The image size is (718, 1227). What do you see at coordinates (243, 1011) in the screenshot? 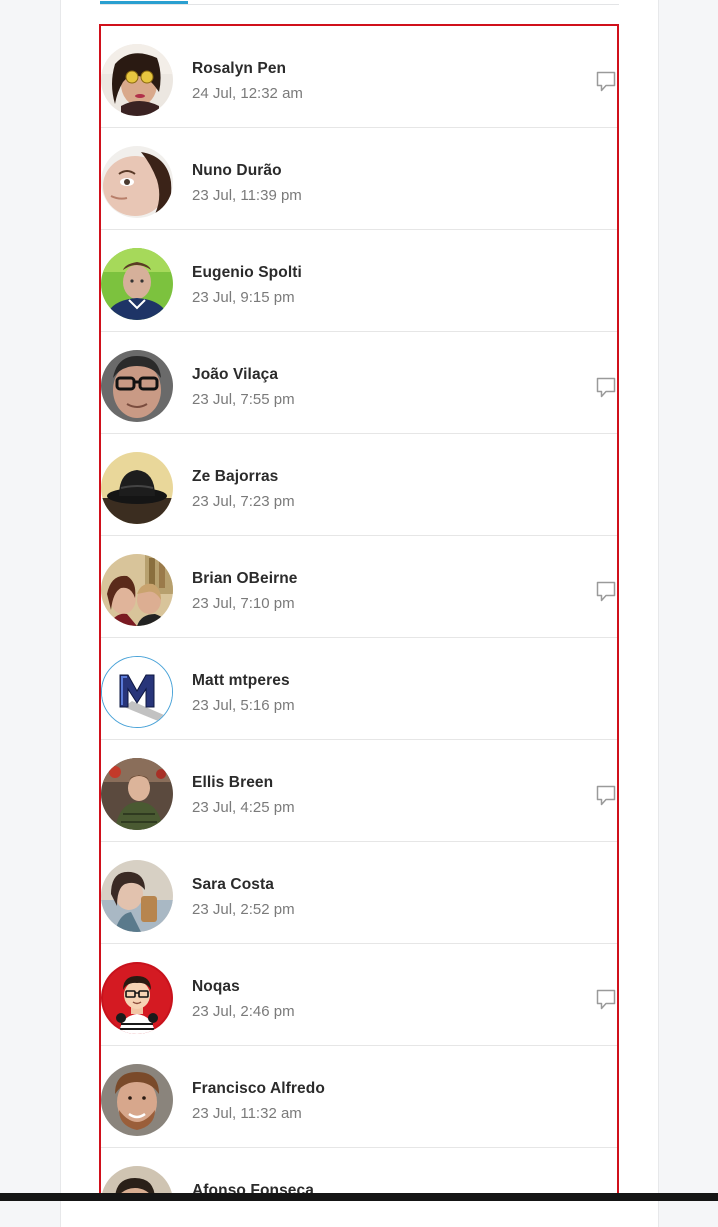
I see `timestamp: 23 Jul, 2:46 pm` at bounding box center [243, 1011].